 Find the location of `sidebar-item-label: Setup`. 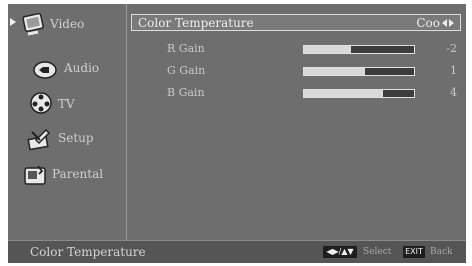

sidebar-item-label: Setup is located at coordinates (76, 138).